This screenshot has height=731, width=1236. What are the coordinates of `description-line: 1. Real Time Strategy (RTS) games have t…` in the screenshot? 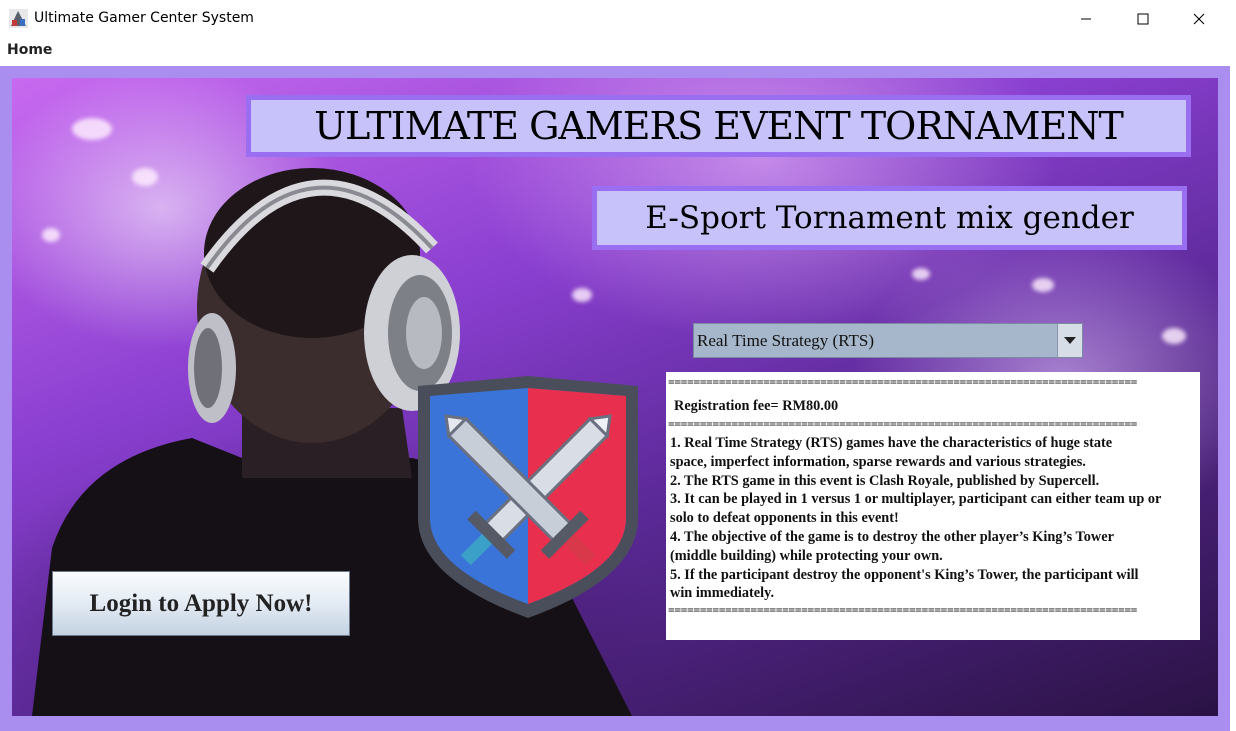 It's located at (891, 443).